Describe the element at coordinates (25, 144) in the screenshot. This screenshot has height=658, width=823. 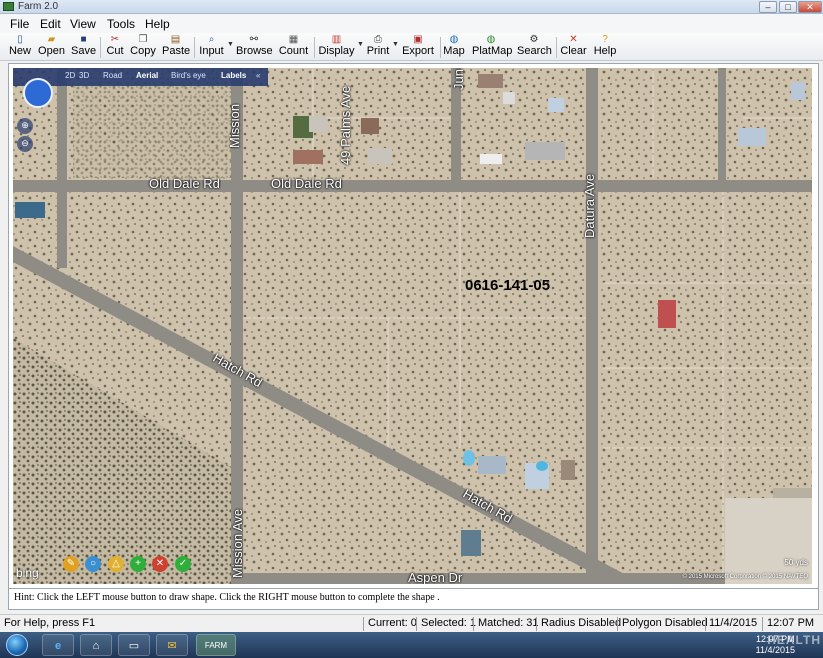
I see `zoom-out-icon: ⊖` at that location.